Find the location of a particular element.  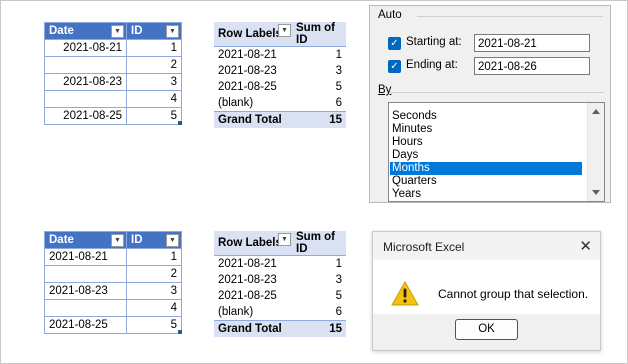

ending-at-checkbox: ✓ is located at coordinates (394, 66).